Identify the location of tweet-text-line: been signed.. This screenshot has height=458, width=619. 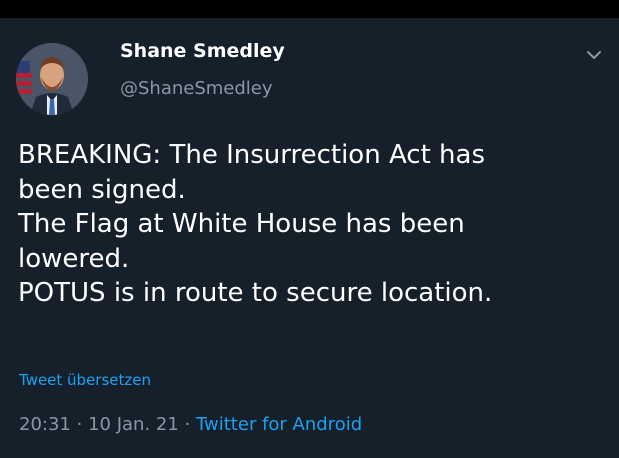
(102, 189).